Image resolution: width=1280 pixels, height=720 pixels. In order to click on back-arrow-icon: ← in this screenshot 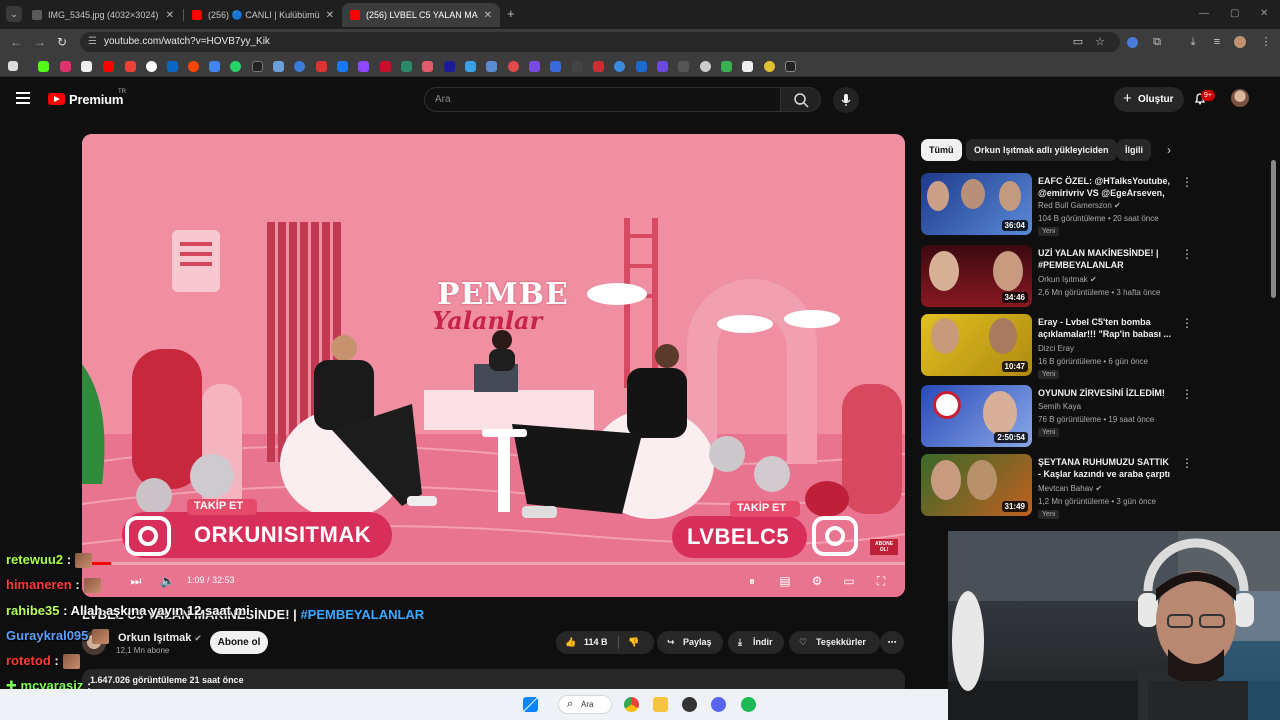, I will do `click(16, 42)`.